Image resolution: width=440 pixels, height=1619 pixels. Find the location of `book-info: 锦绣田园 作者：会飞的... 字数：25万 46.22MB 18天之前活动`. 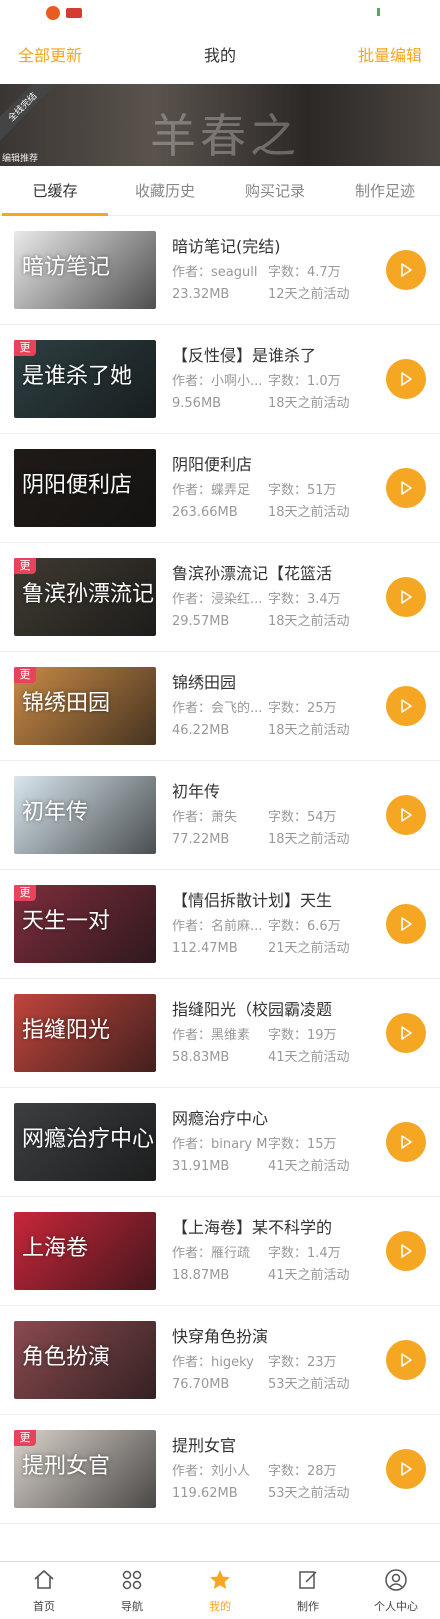

book-info: 锦绣田园 作者：会飞的... 字数：25万 46.22MB 18天之前活动 is located at coordinates (276, 706).